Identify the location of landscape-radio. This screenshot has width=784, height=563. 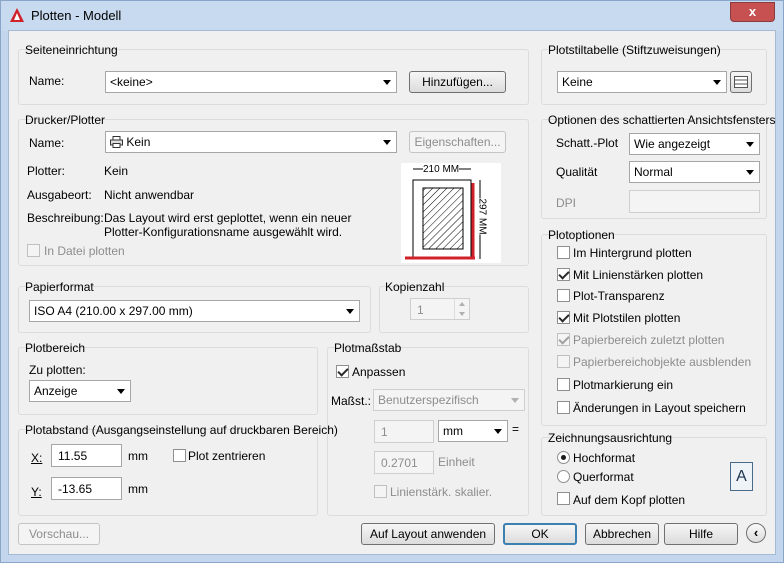
(563, 476).